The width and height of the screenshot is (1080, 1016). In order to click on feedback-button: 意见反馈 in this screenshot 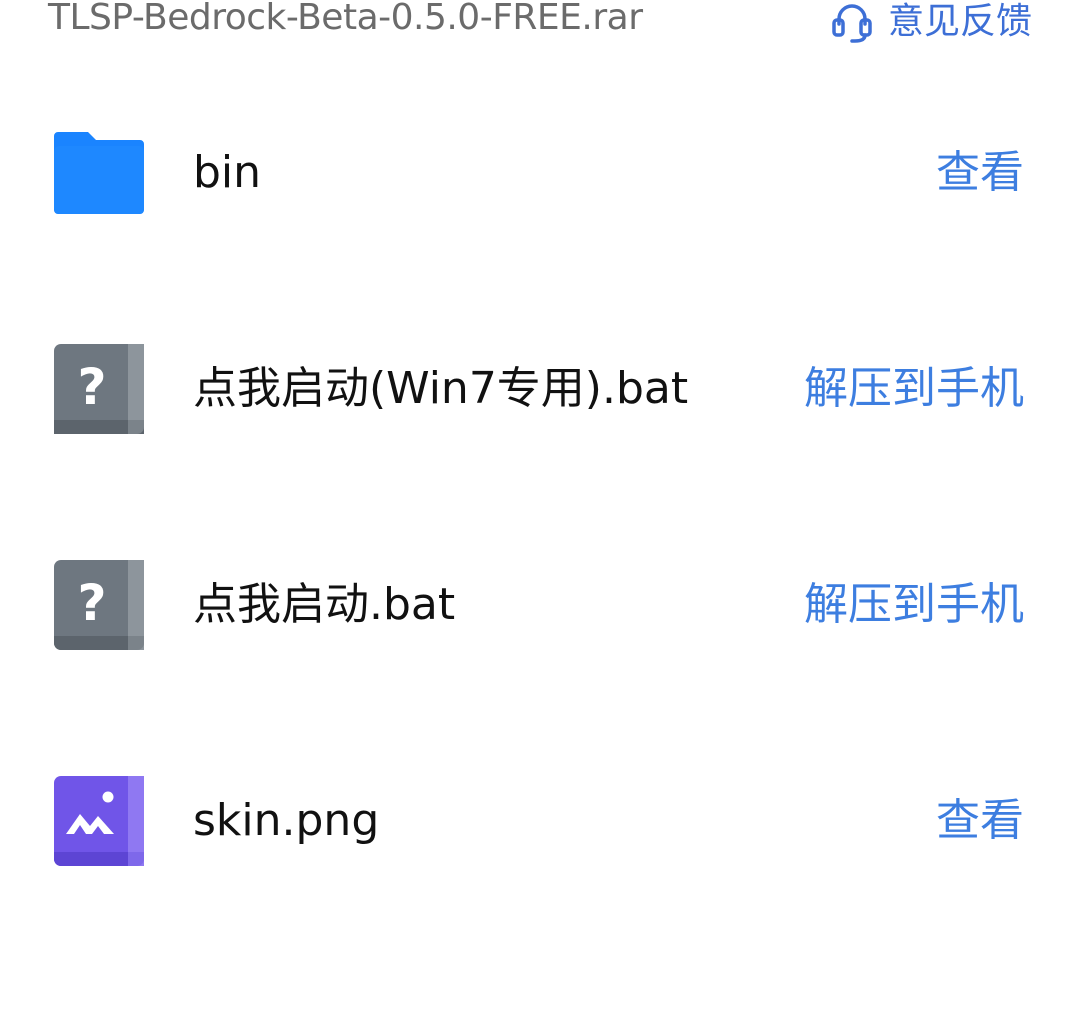, I will do `click(931, 23)`.